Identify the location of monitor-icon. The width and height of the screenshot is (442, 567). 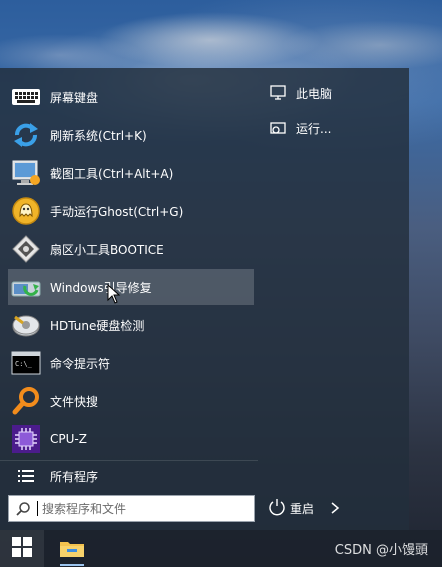
(278, 93).